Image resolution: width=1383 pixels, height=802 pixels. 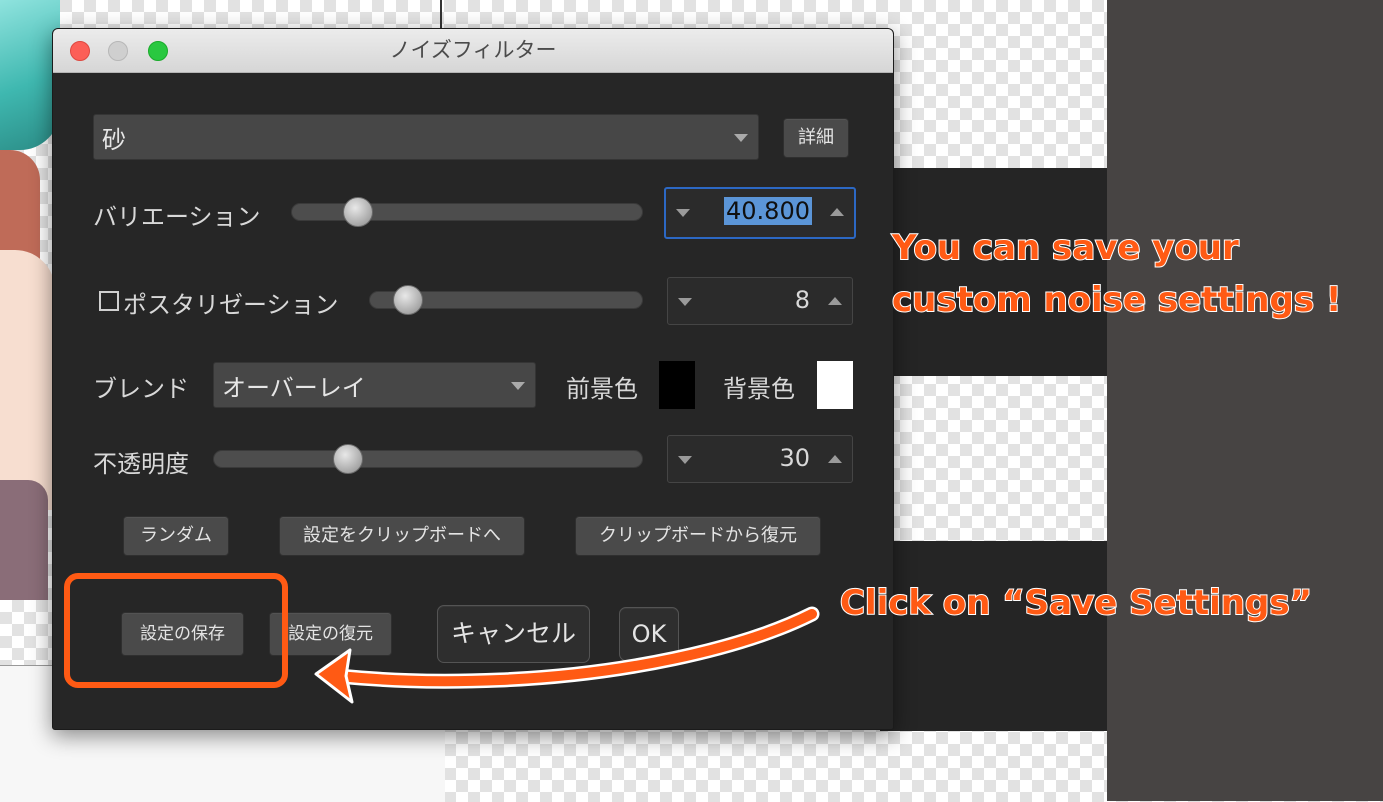 I want to click on annotation-click-note: Click on “Save Settings”, so click(x=1076, y=603).